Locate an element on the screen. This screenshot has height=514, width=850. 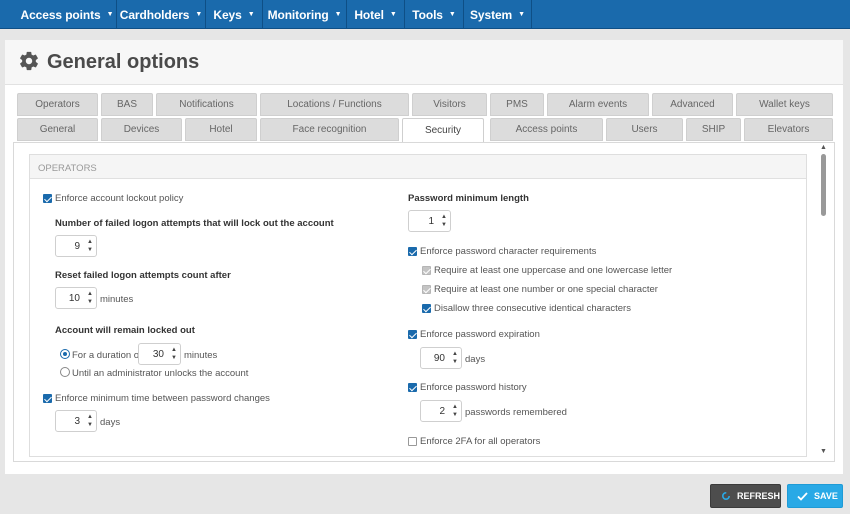
nav-monitoring: Monitoring ▼ is located at coordinates (305, 14).